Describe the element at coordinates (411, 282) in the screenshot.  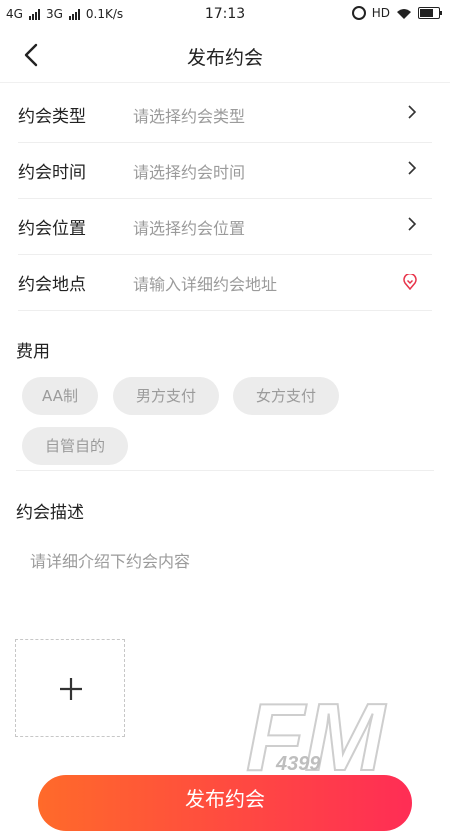
I see `location-pin-icon` at that location.